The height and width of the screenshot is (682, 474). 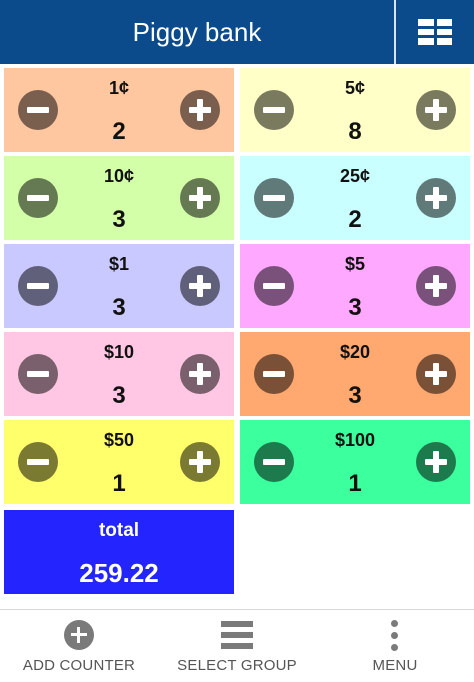 What do you see at coordinates (355, 374) in the screenshot?
I see `counter-cell: $20 3` at bounding box center [355, 374].